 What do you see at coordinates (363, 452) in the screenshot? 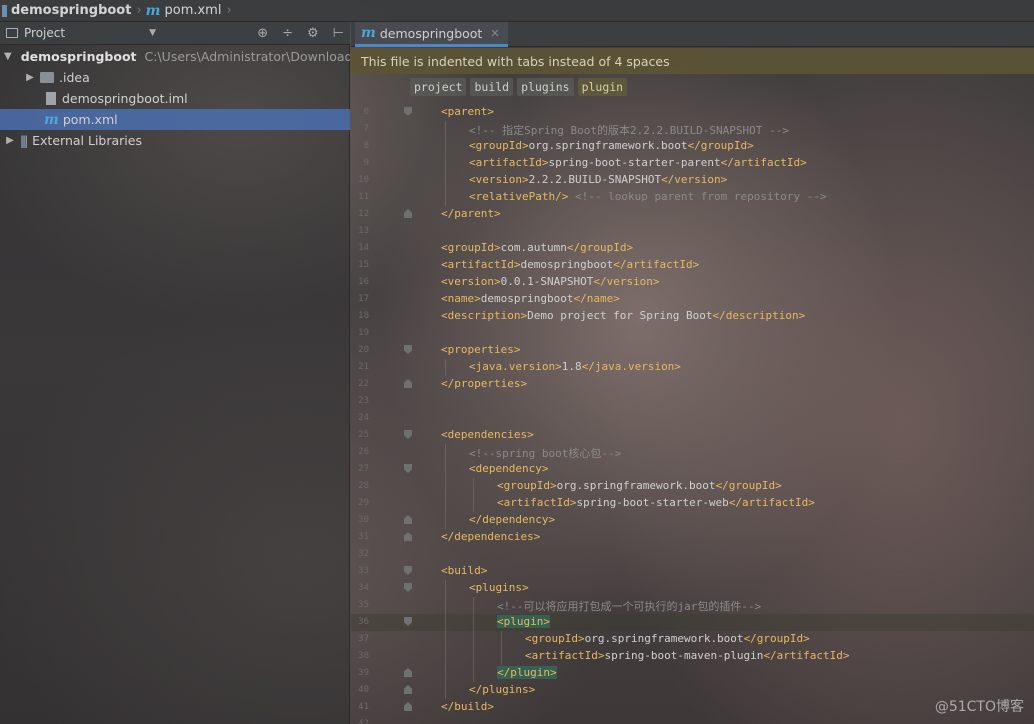
I see `line-number: 26` at bounding box center [363, 452].